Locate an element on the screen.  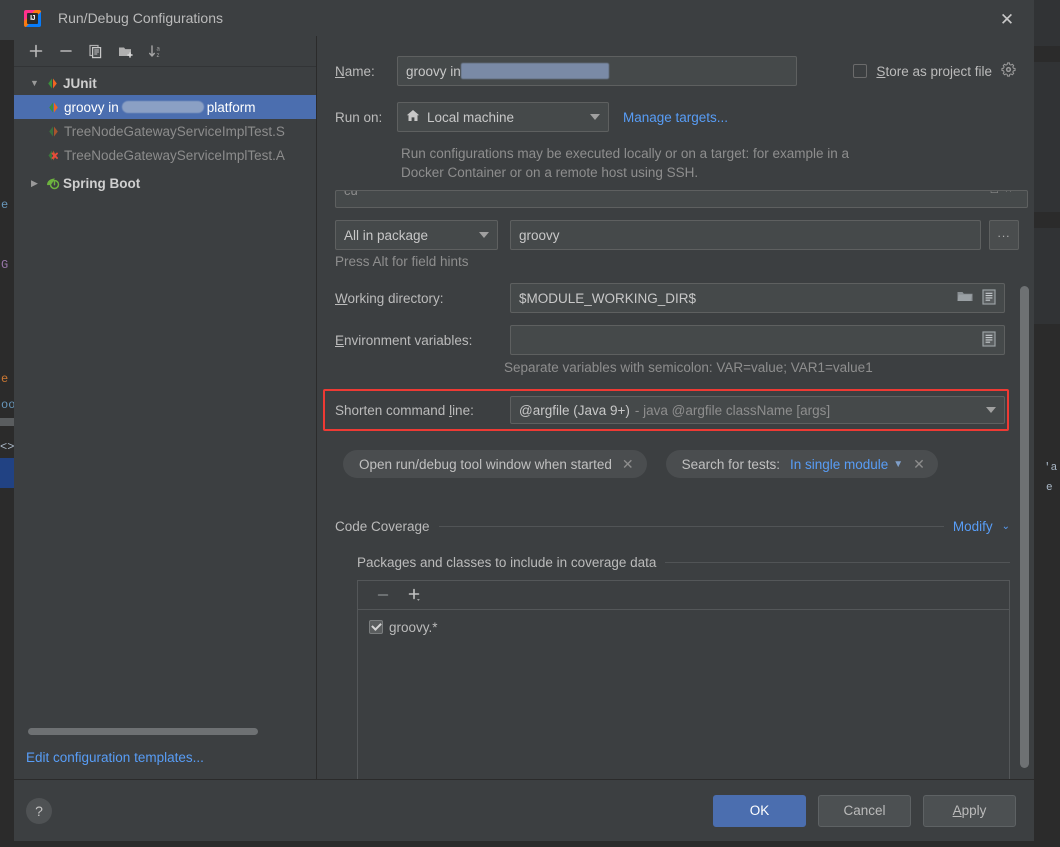
working-directory-input: $MODULE_WORKING_DIR$ is located at coordinates (757, 298).